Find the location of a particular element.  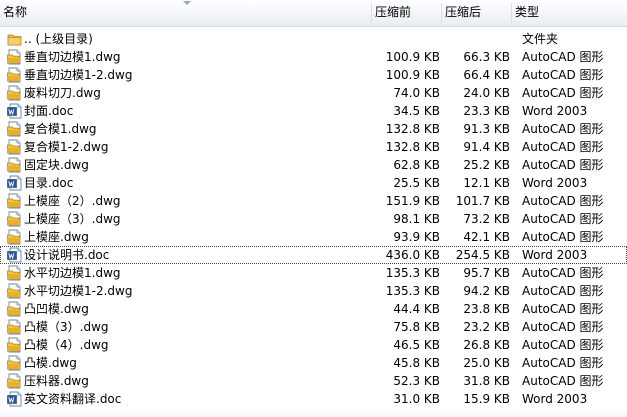

compressed-after-size: 24.0 KB is located at coordinates (486, 93).